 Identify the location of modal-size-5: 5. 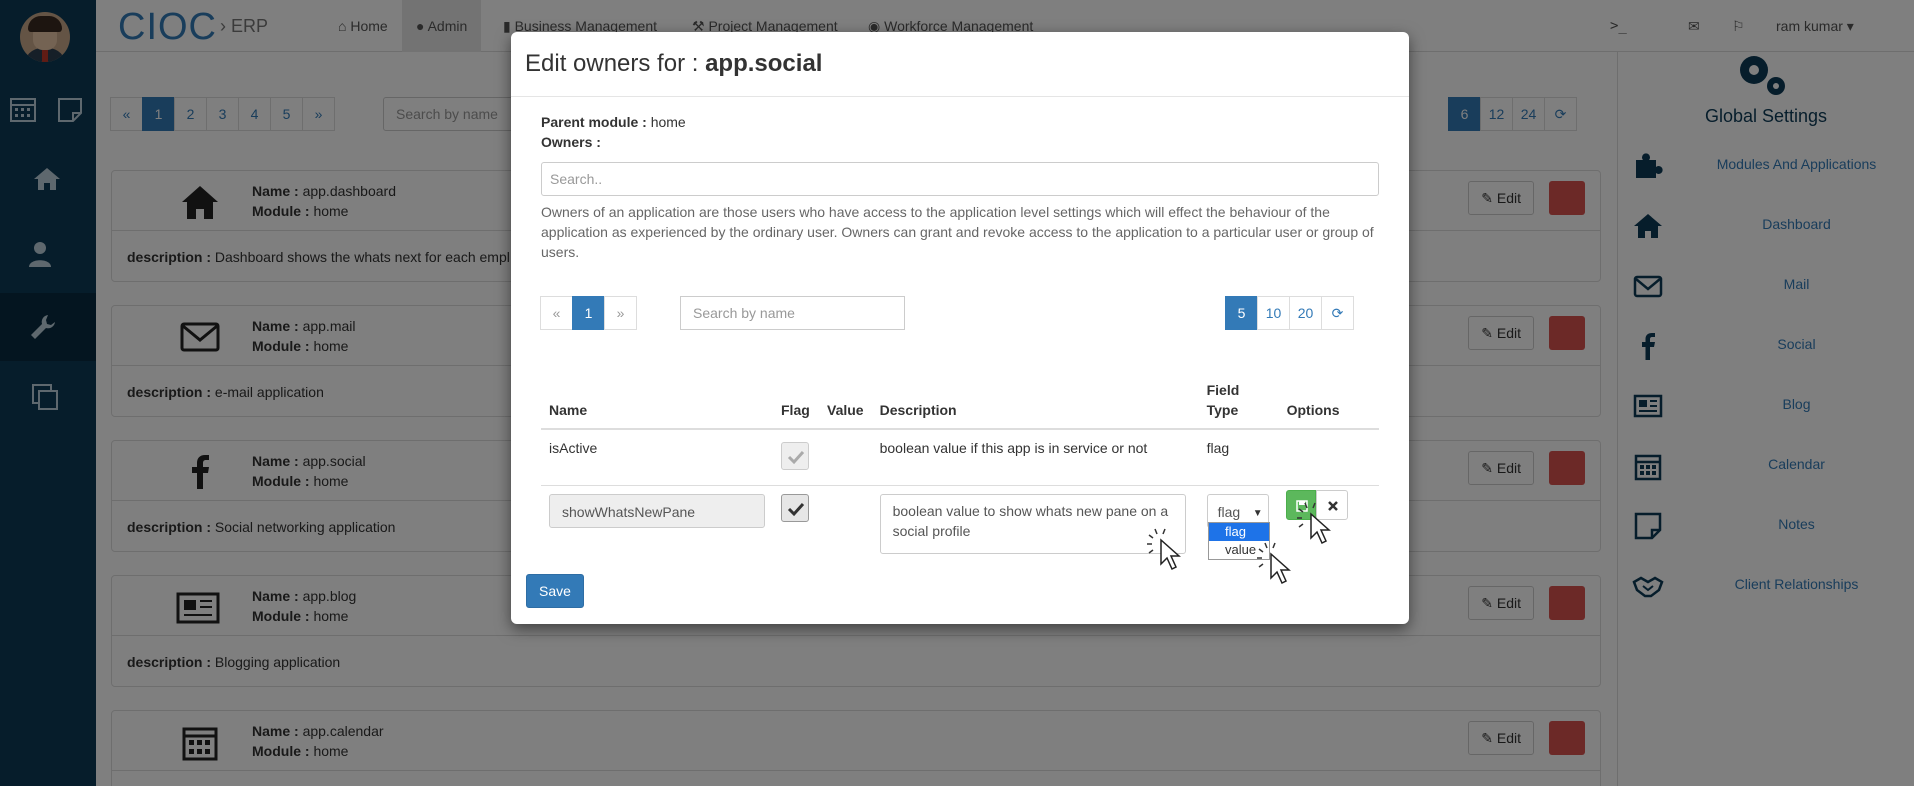
(1241, 313).